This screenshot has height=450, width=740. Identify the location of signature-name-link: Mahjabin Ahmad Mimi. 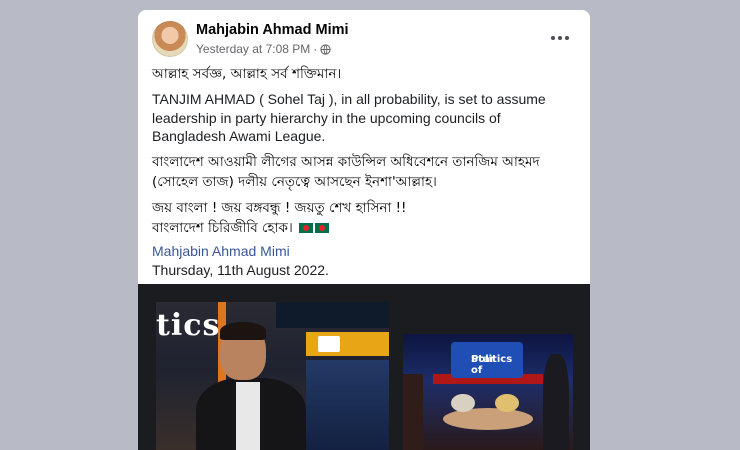
(365, 251).